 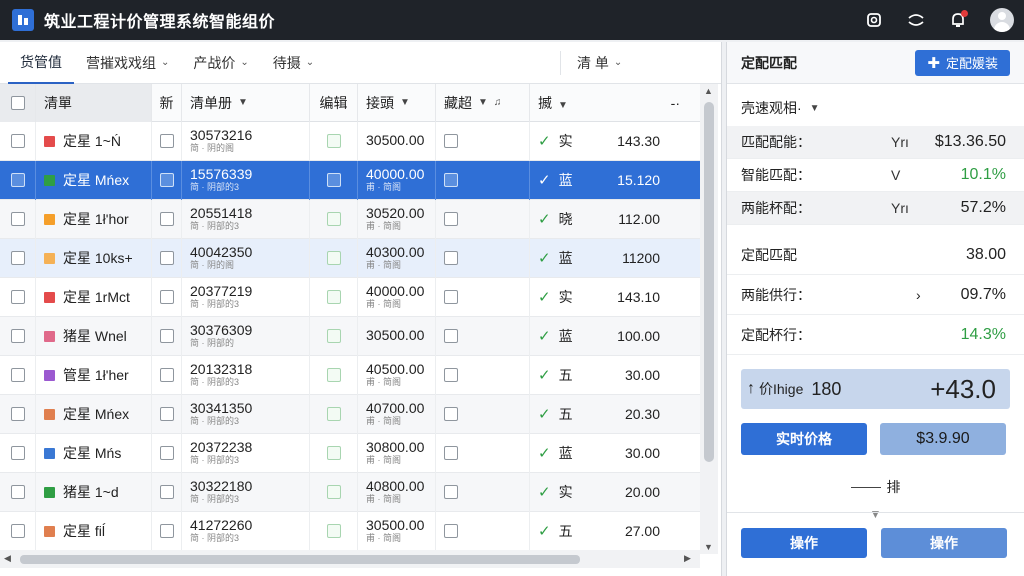 What do you see at coordinates (610, 103) in the screenshot?
I see `header-cell: 揻 ▼ -·` at bounding box center [610, 103].